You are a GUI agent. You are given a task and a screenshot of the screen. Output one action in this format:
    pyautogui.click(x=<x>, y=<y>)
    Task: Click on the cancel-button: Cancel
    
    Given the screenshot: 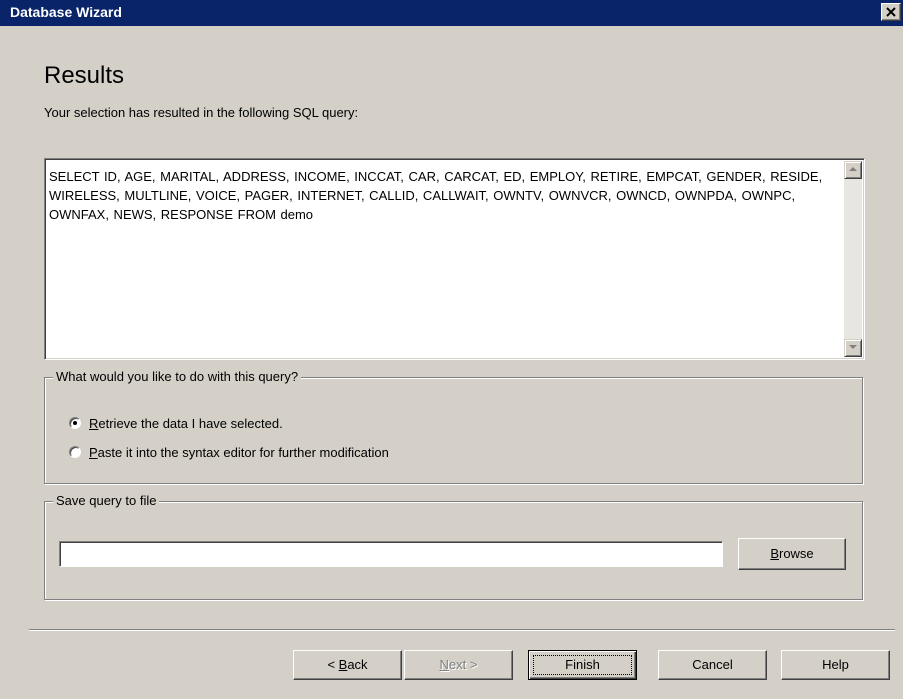 What is the action you would take?
    pyautogui.click(x=712, y=665)
    